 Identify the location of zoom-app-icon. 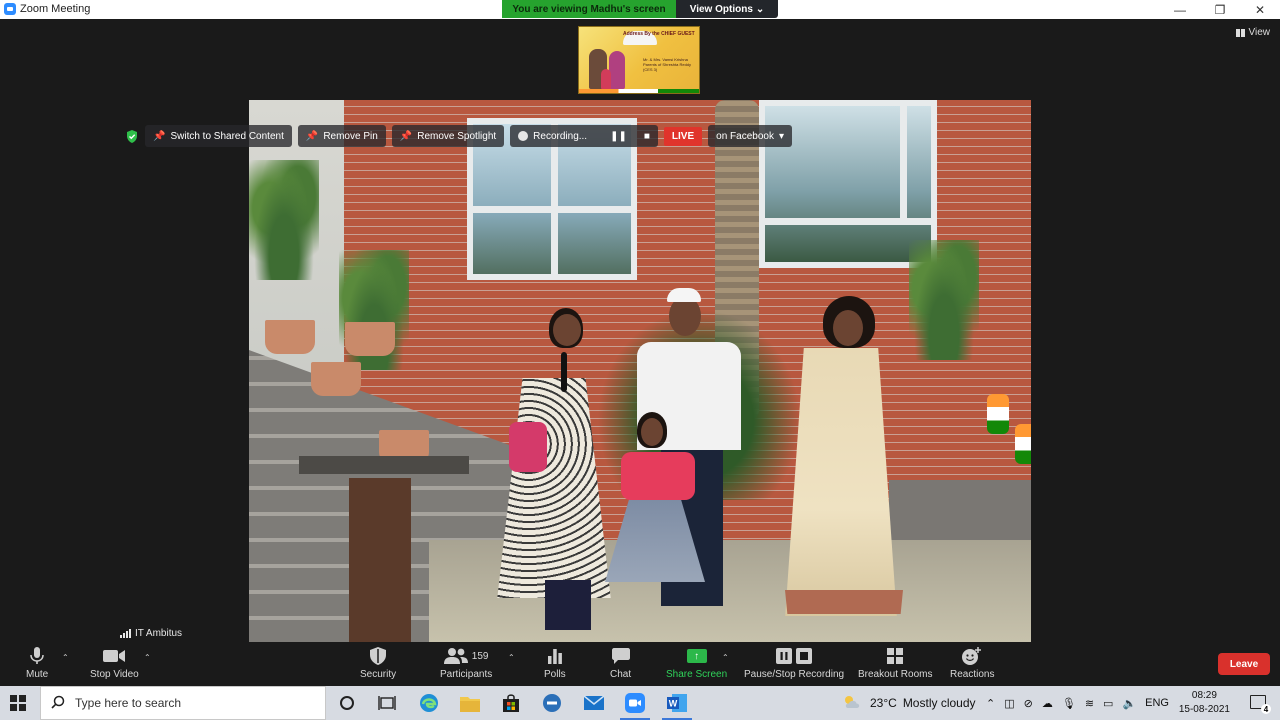
(635, 706).